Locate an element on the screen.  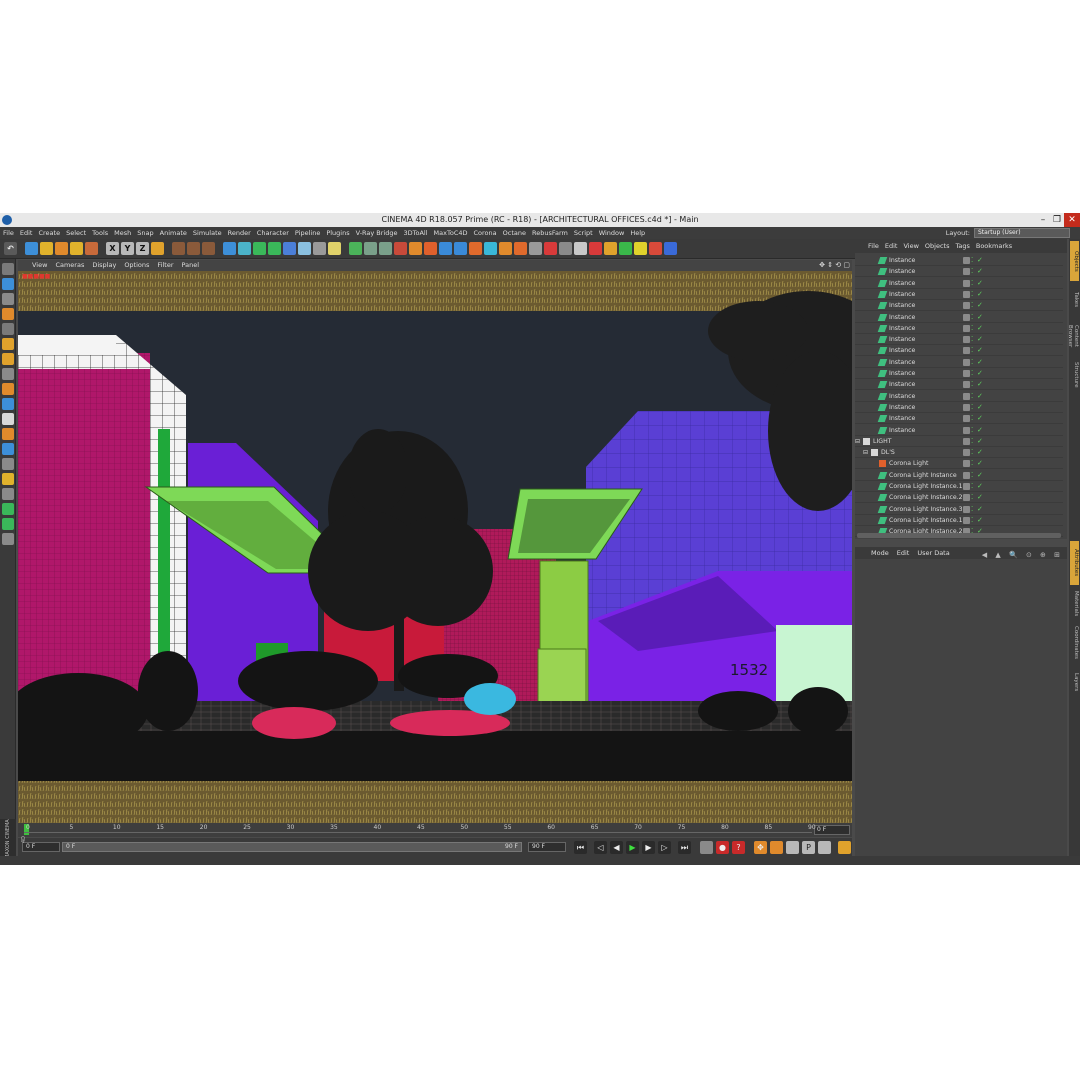
tweak-mode-icon is located at coordinates (7, 389).